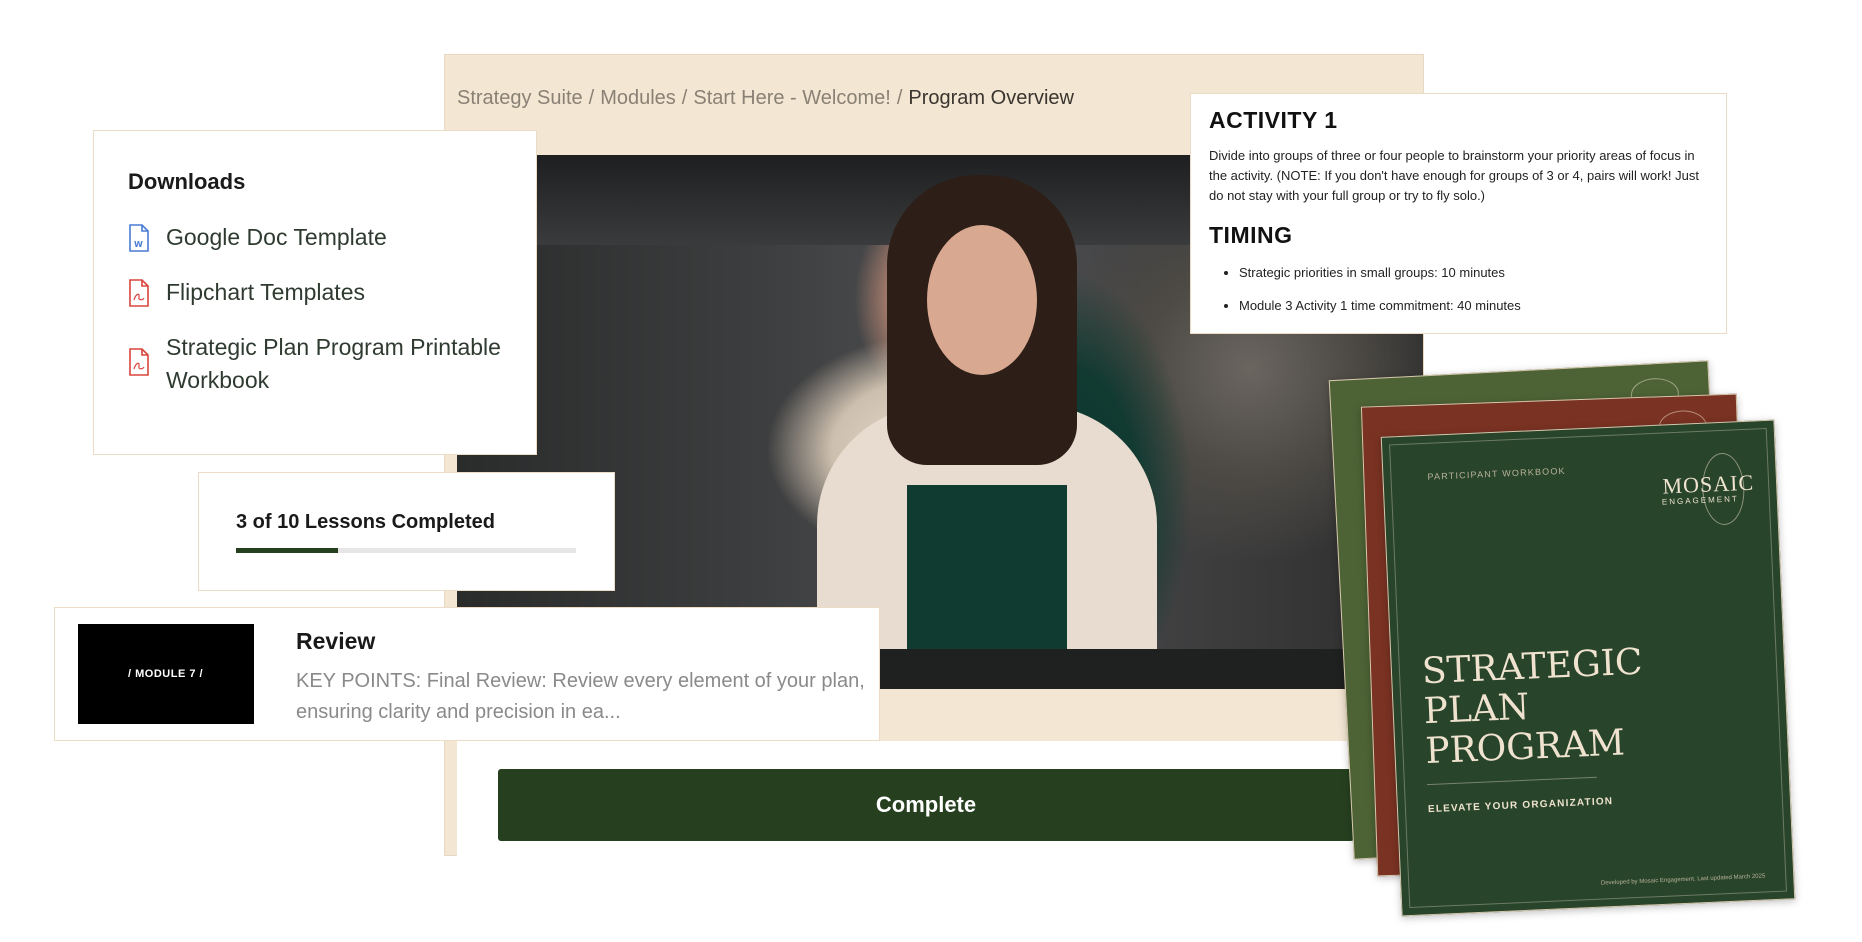  Describe the element at coordinates (139, 238) in the screenshot. I see `word-doc-icon: W` at that location.